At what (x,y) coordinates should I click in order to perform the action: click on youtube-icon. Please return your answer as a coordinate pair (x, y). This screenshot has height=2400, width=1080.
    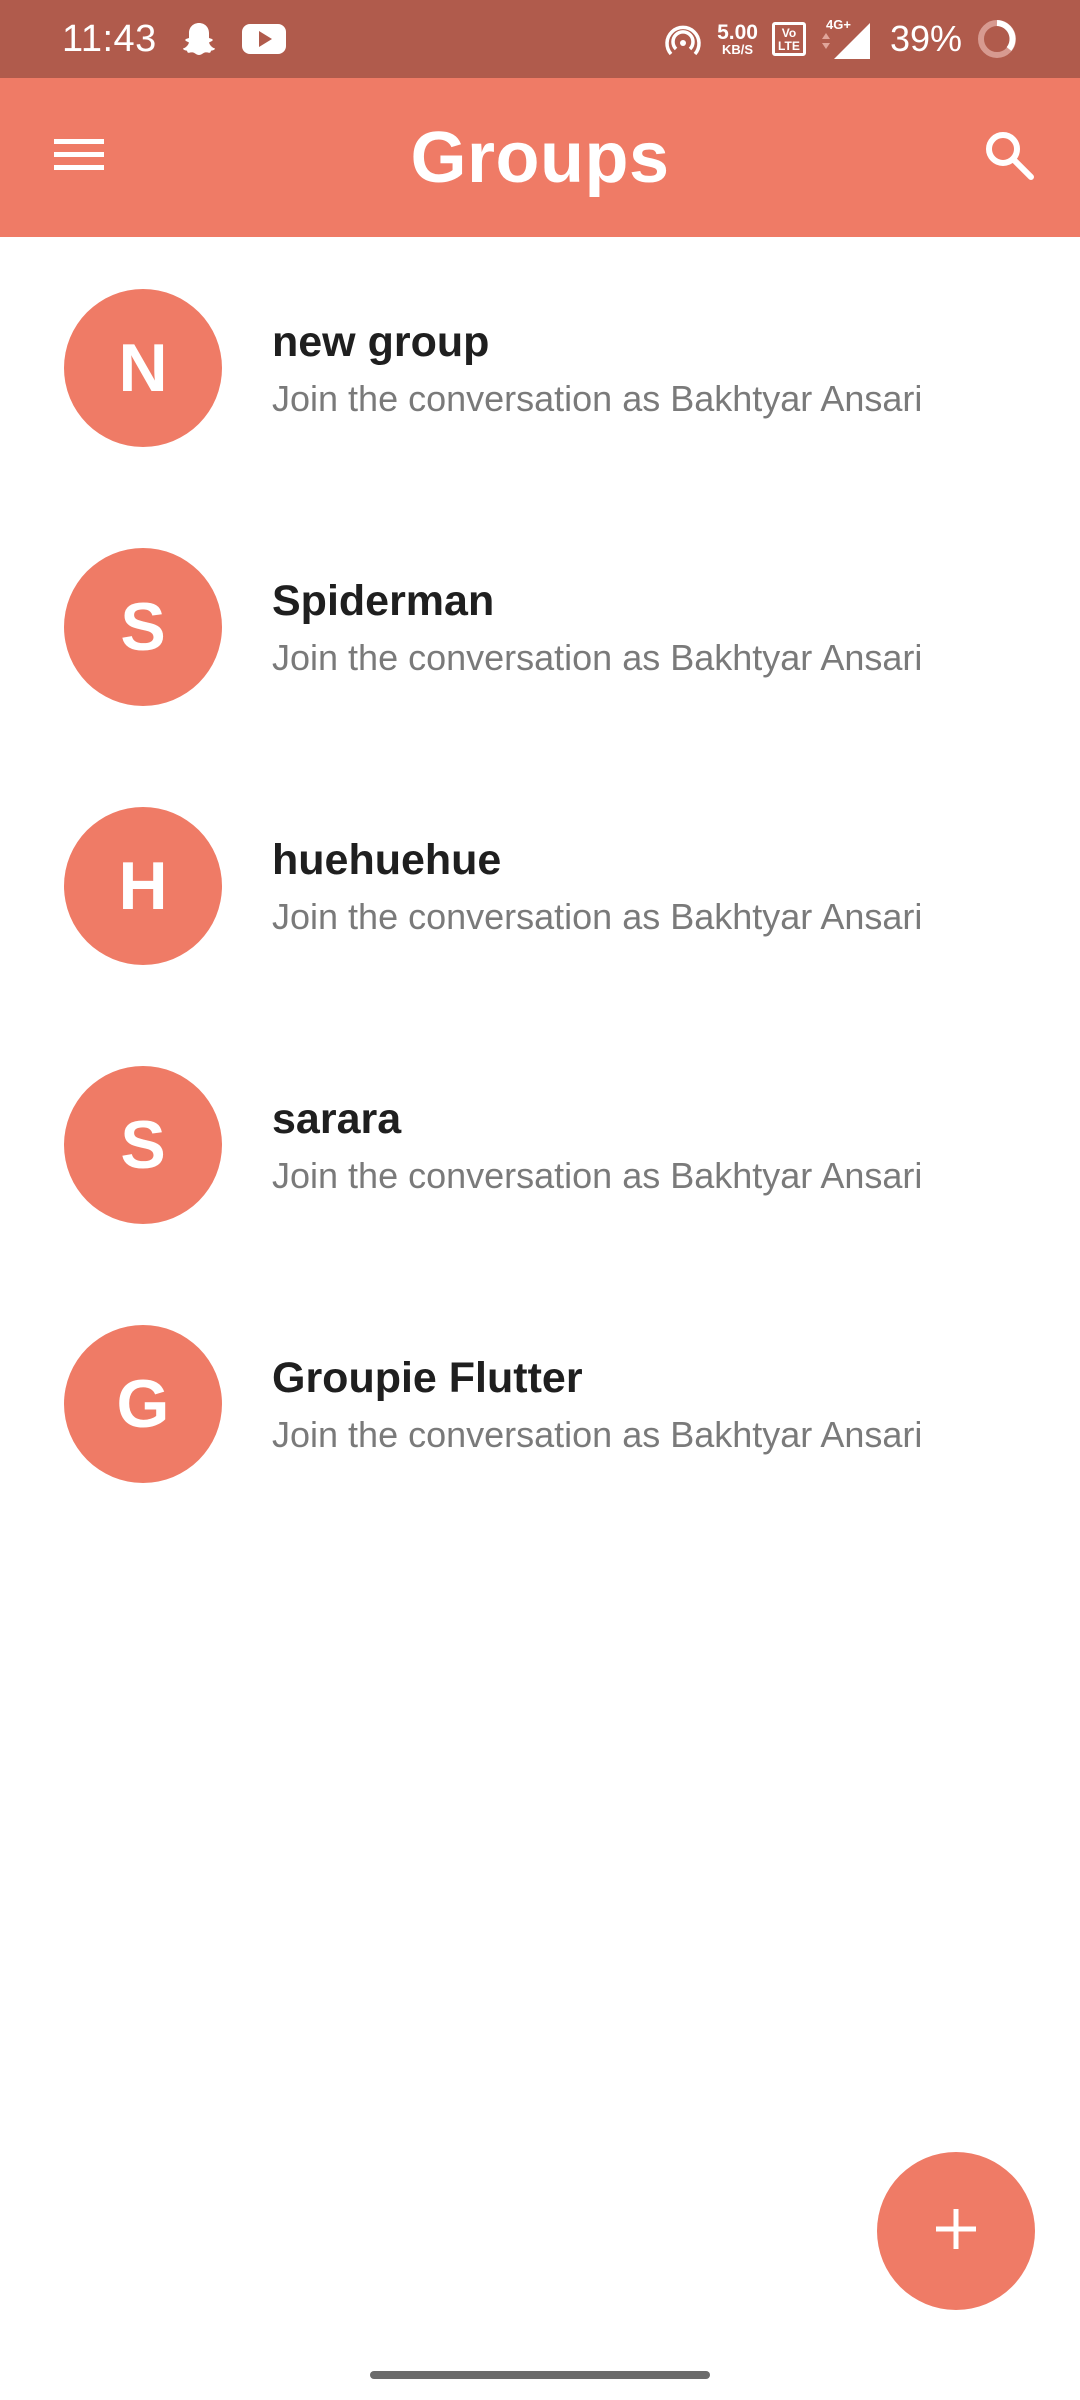
    Looking at the image, I should click on (264, 39).